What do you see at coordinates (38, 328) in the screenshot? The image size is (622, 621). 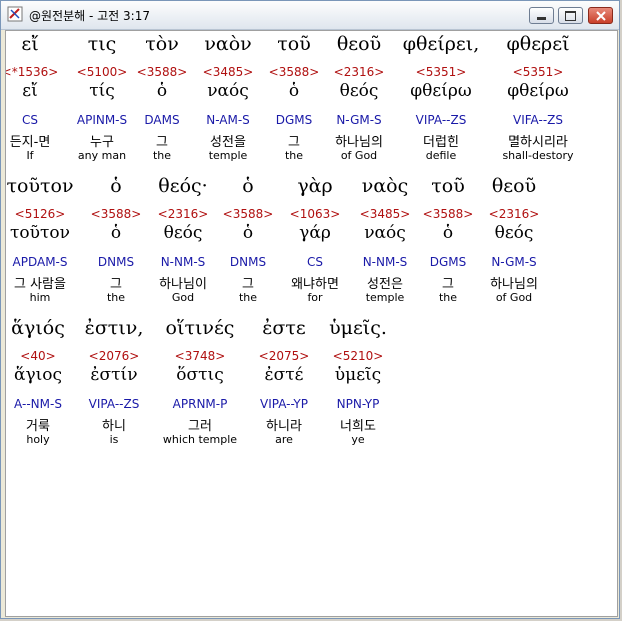 I see `greek-word: ἅγιός` at bounding box center [38, 328].